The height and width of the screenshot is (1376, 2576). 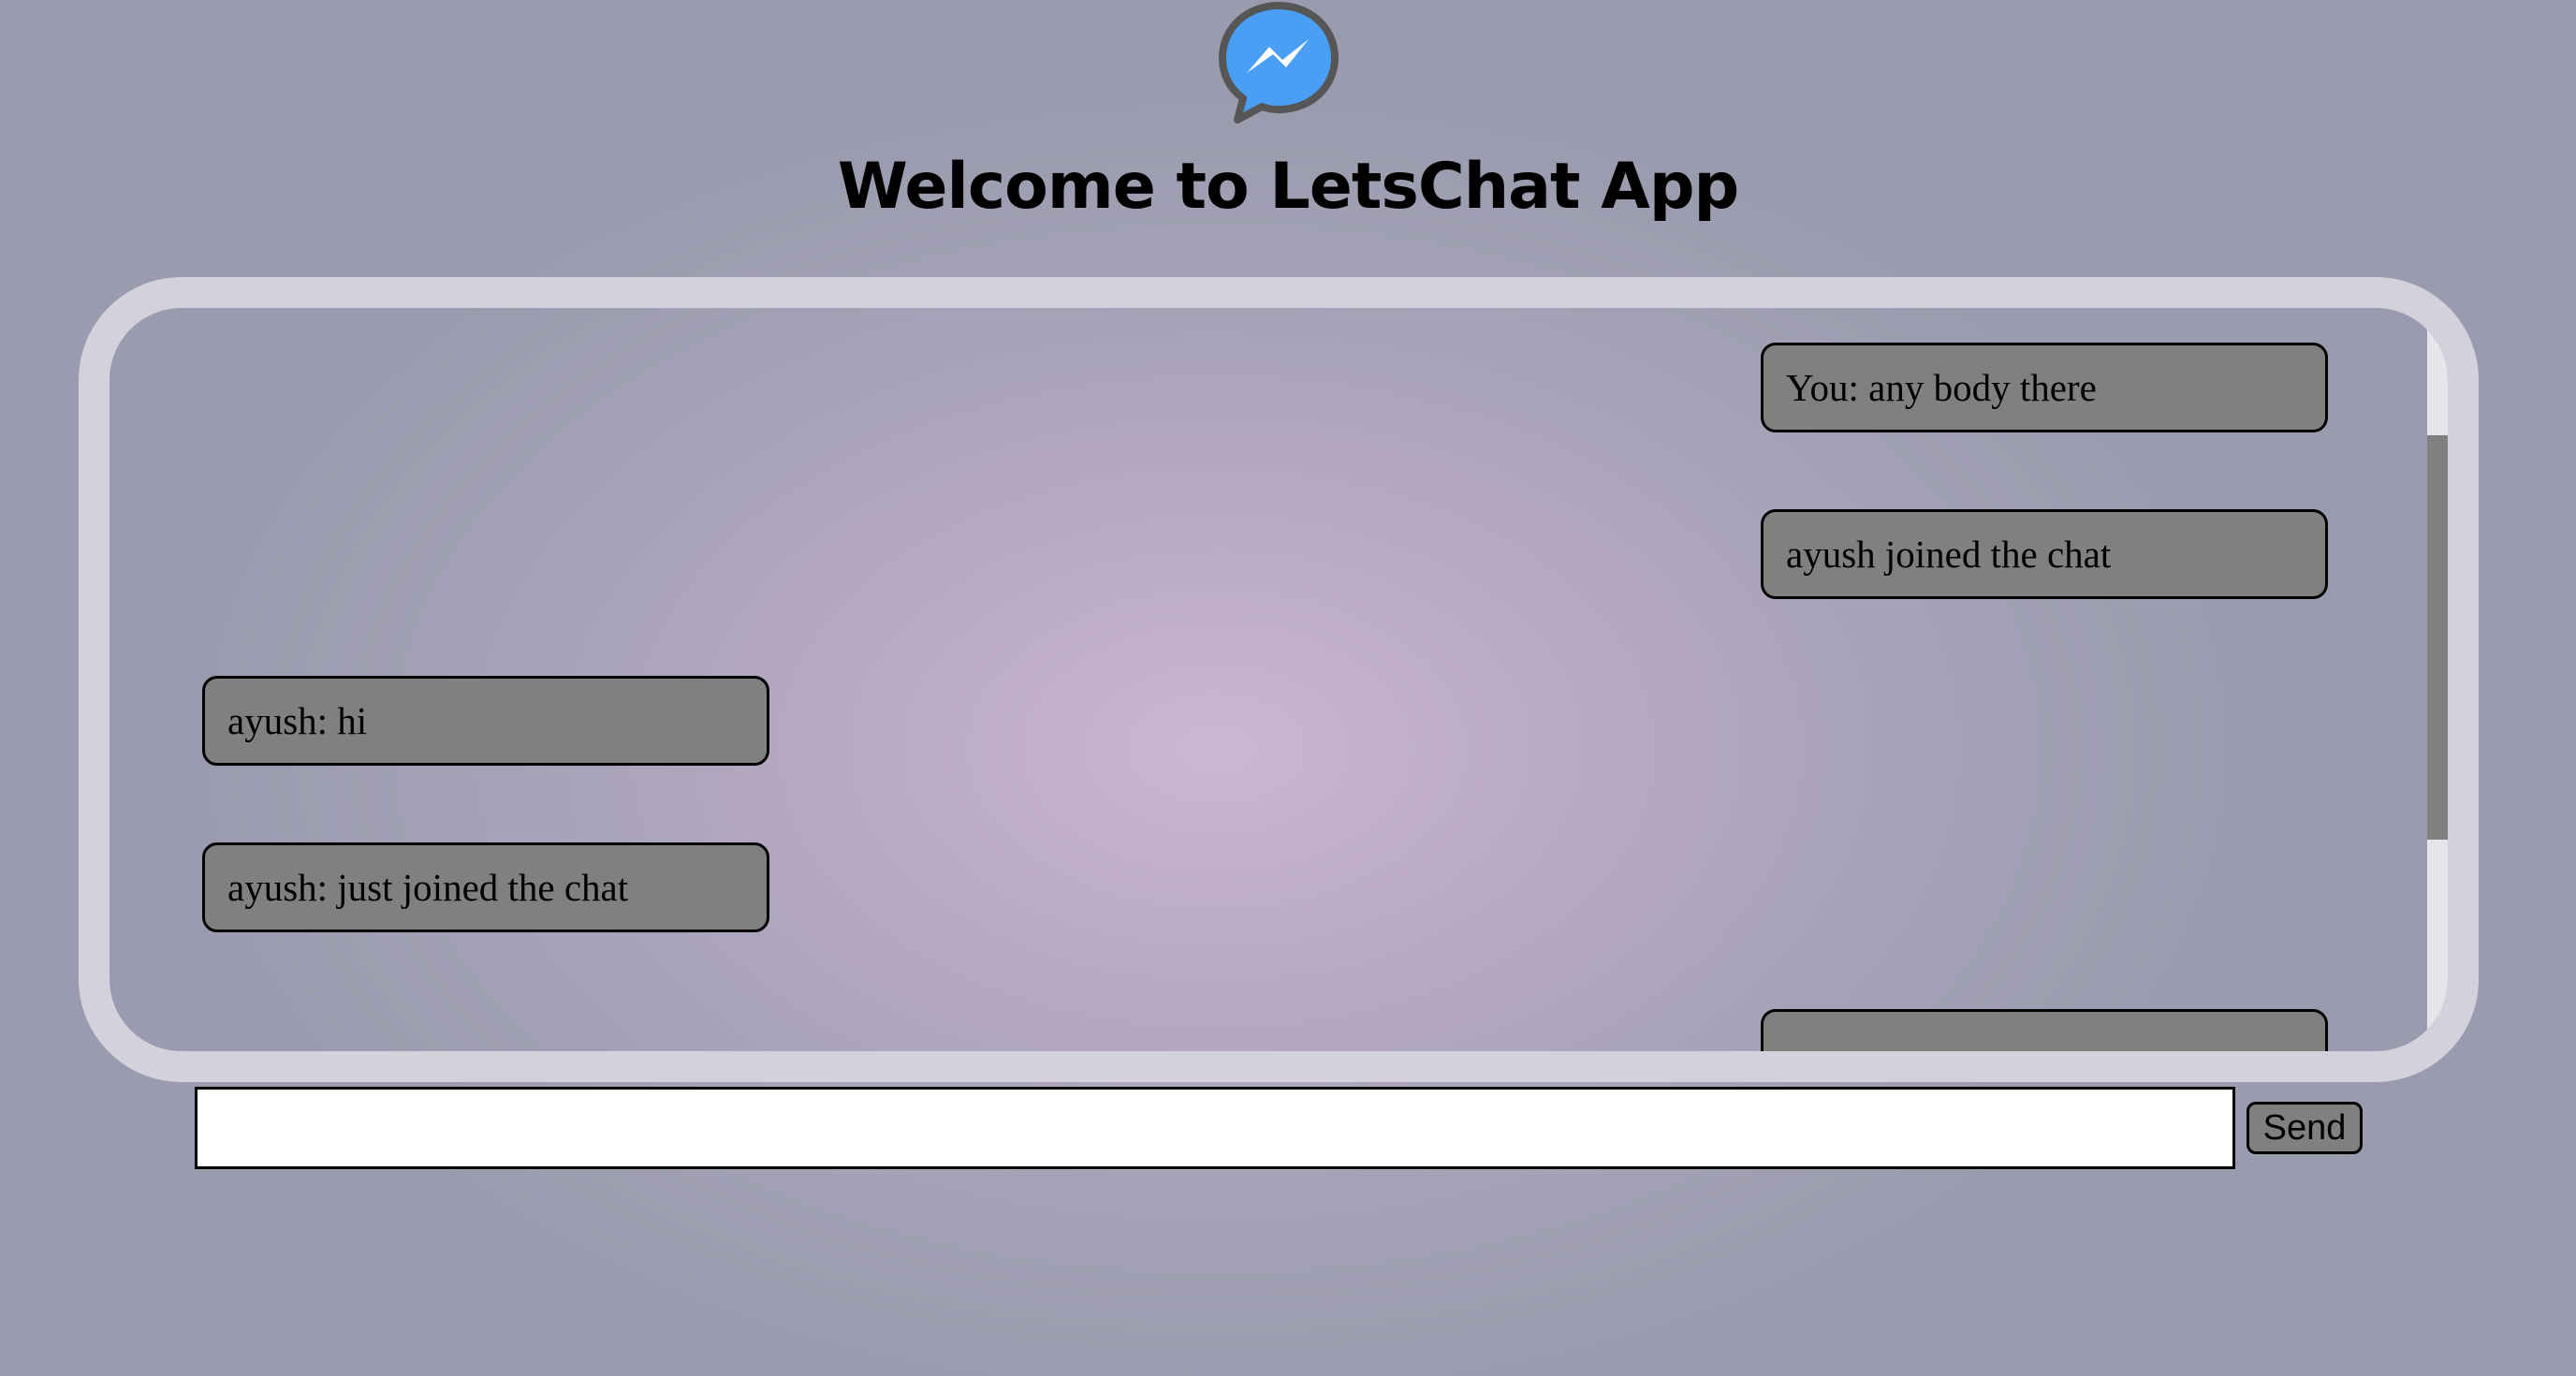 I want to click on message-bubble: ayush: just joined the chat, so click(x=485, y=887).